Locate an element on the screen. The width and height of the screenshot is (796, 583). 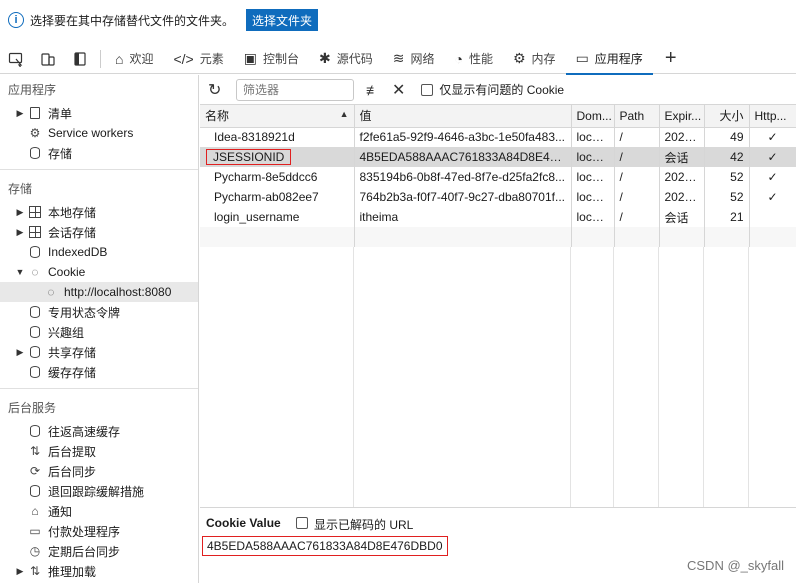
sidebar-item-label: http://localhost:8080 is located at coordinates (118, 292).